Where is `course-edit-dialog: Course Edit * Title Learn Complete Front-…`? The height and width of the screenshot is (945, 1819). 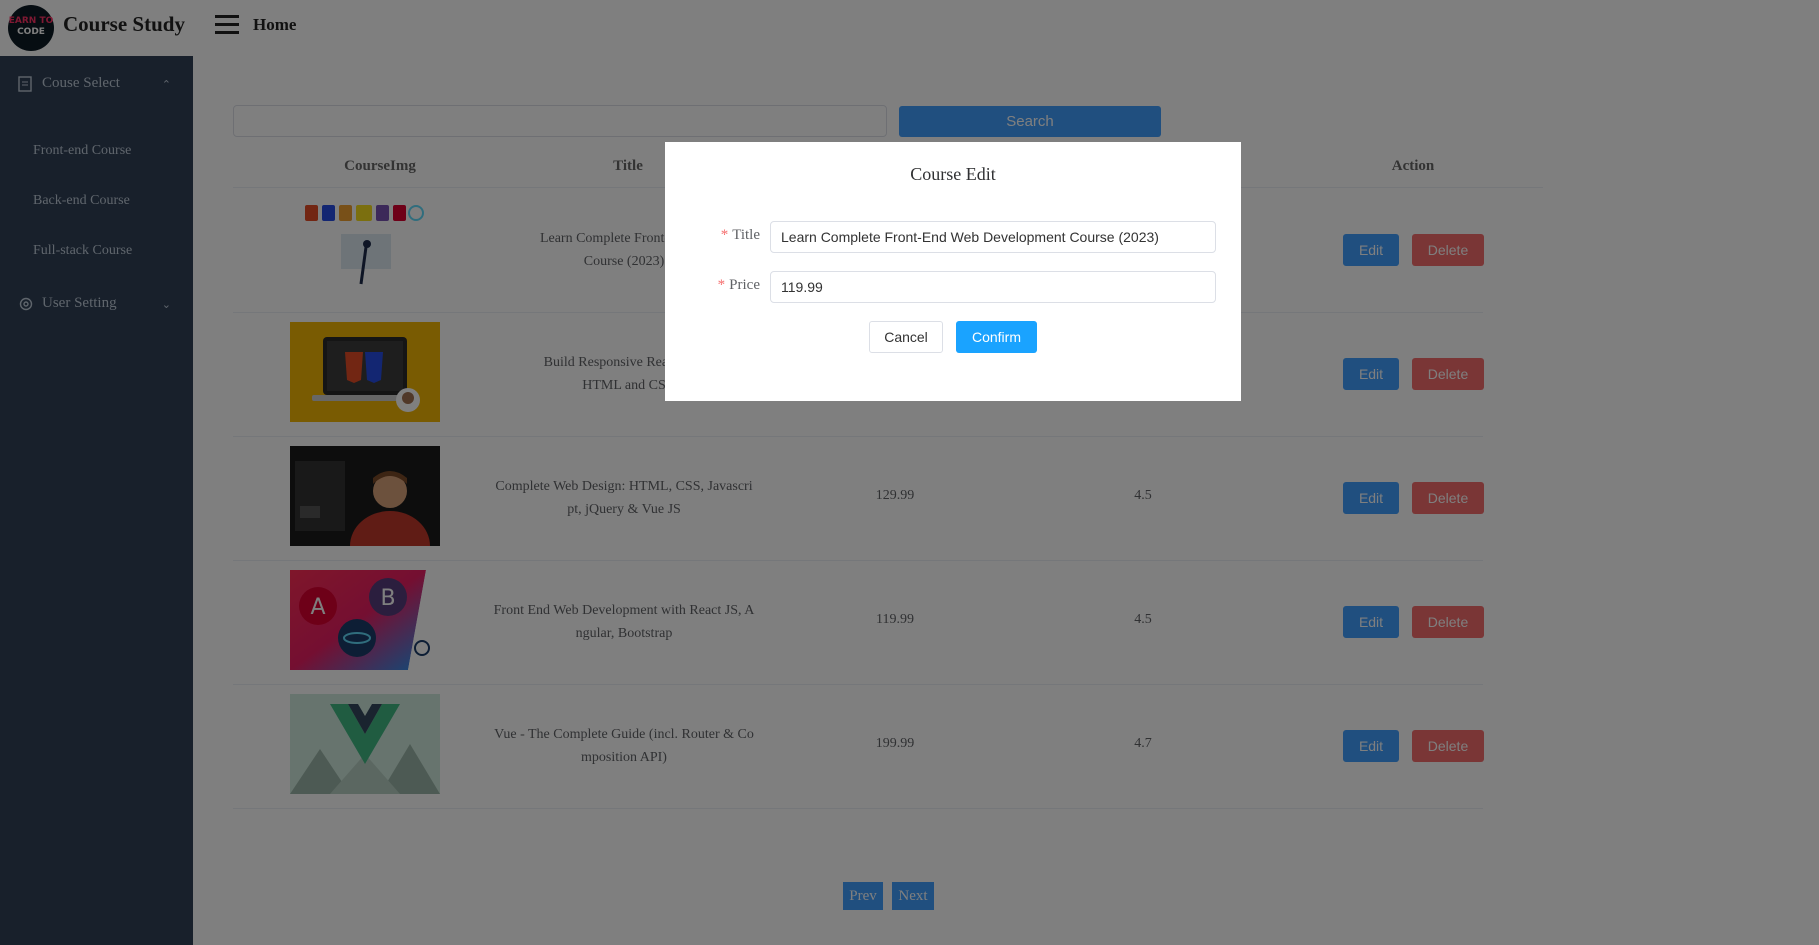 course-edit-dialog: Course Edit * Title Learn Complete Front-… is located at coordinates (953, 271).